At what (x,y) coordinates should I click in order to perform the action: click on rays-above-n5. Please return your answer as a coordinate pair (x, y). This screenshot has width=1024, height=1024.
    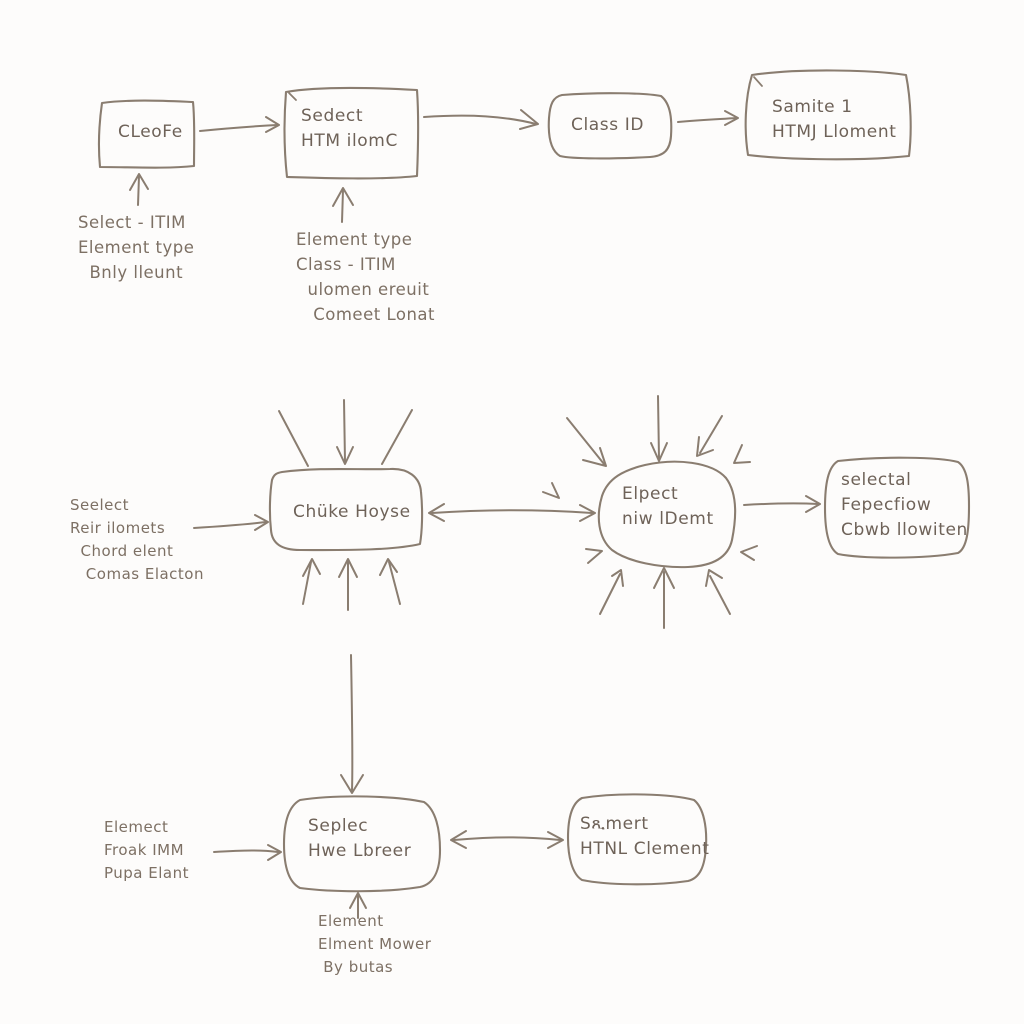
    Looking at the image, I should click on (345, 433).